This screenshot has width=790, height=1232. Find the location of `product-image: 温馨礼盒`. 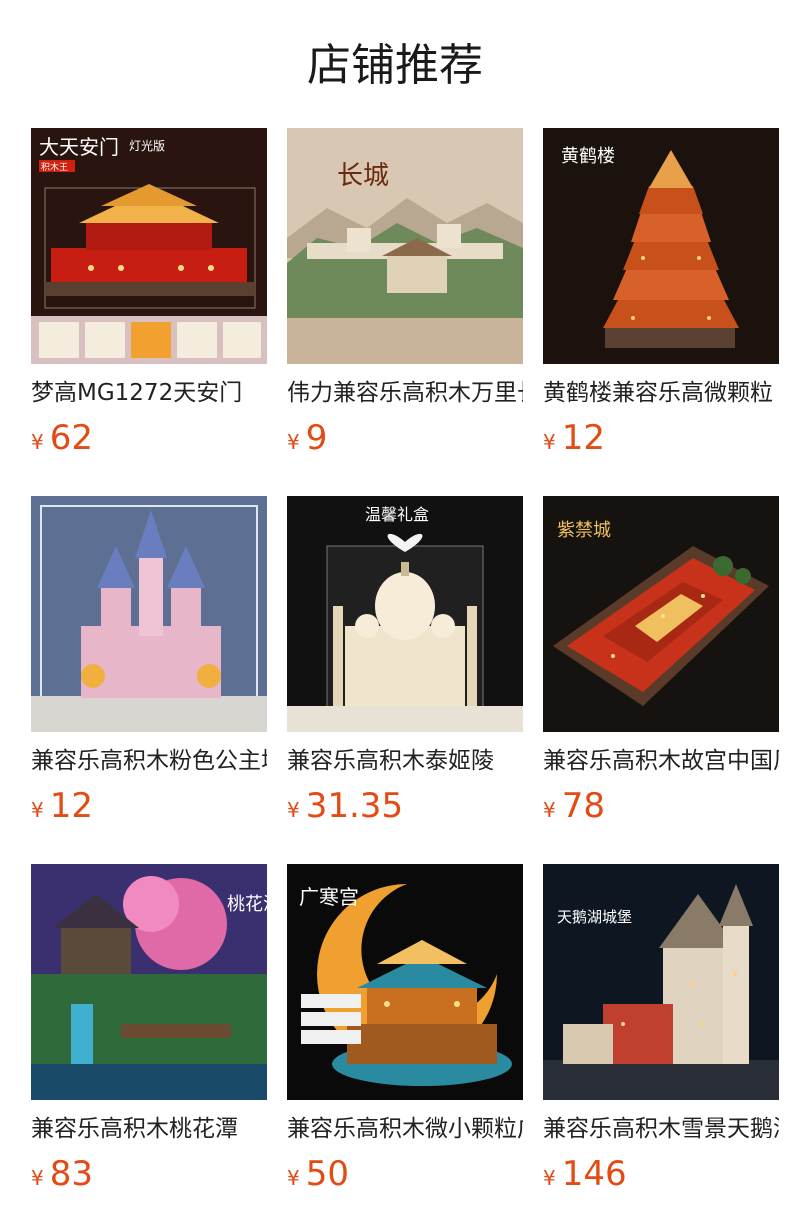

product-image: 温馨礼盒 is located at coordinates (405, 614).